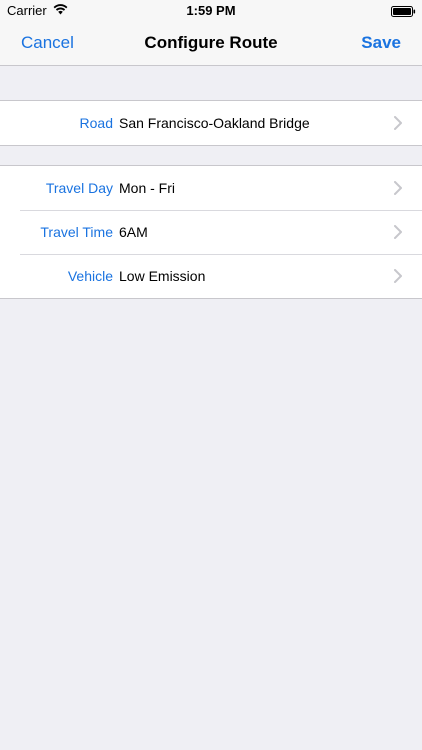  I want to click on navigation-bar: Cancel Configure Route Save, so click(211, 44).